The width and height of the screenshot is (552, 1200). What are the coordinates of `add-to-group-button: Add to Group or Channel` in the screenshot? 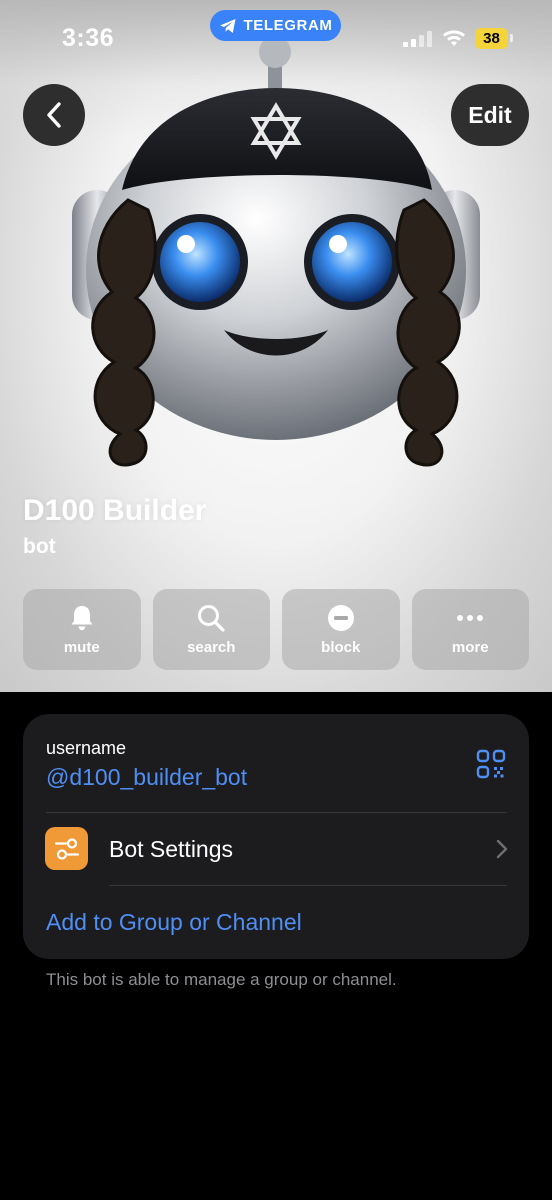 It's located at (174, 922).